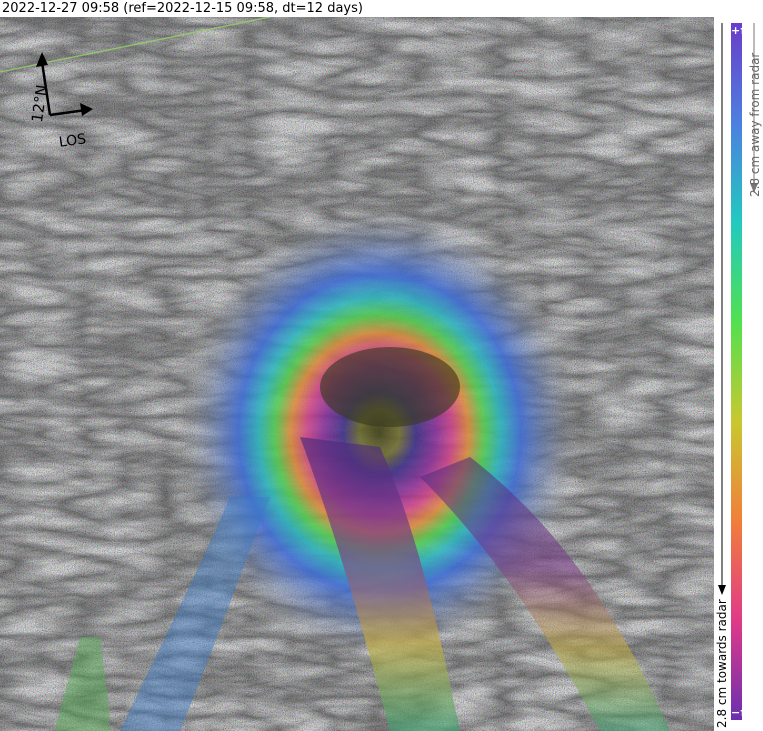 Image resolution: width=763 pixels, height=731 pixels. I want to click on colorbar-top-symbol: +π, so click(740, 30).